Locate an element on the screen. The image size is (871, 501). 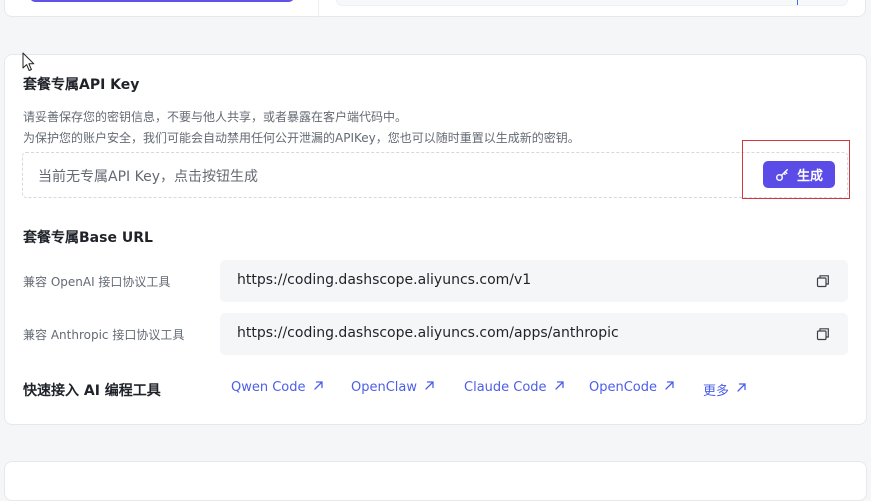
next-card is located at coordinates (435, 481).